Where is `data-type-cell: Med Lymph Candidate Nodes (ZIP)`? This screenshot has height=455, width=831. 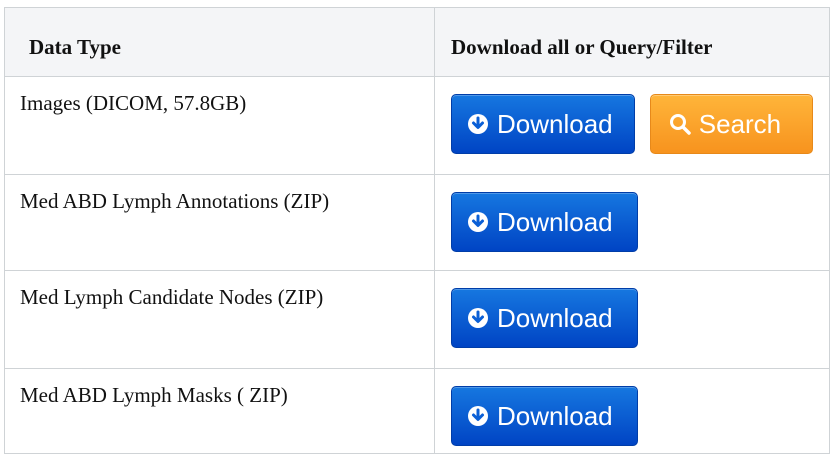
data-type-cell: Med Lymph Candidate Nodes (ZIP) is located at coordinates (219, 319).